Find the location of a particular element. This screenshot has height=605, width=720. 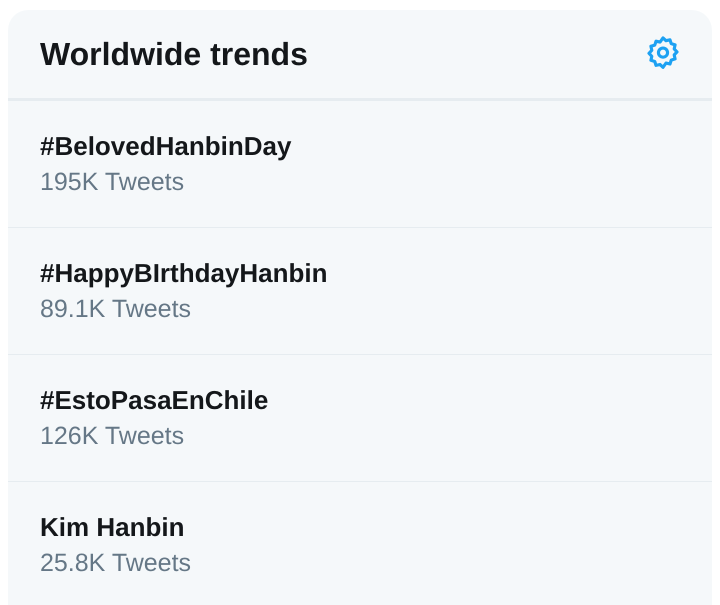

tweet-count: 195K Tweets is located at coordinates (112, 182).